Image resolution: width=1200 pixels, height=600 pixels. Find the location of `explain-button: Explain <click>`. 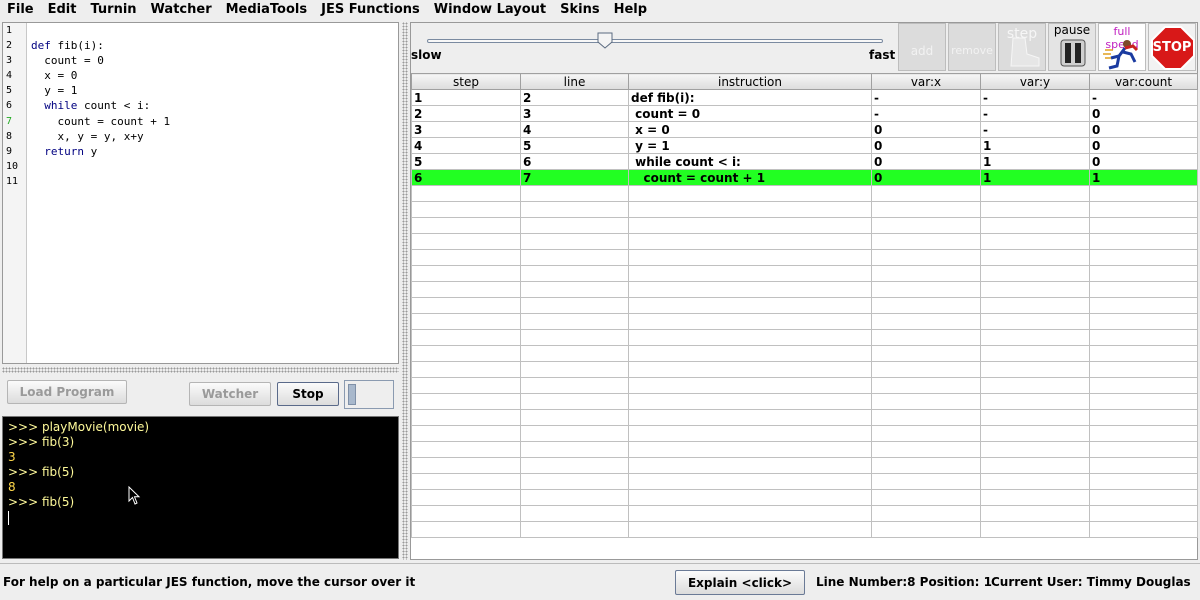

explain-button: Explain <click> is located at coordinates (740, 582).